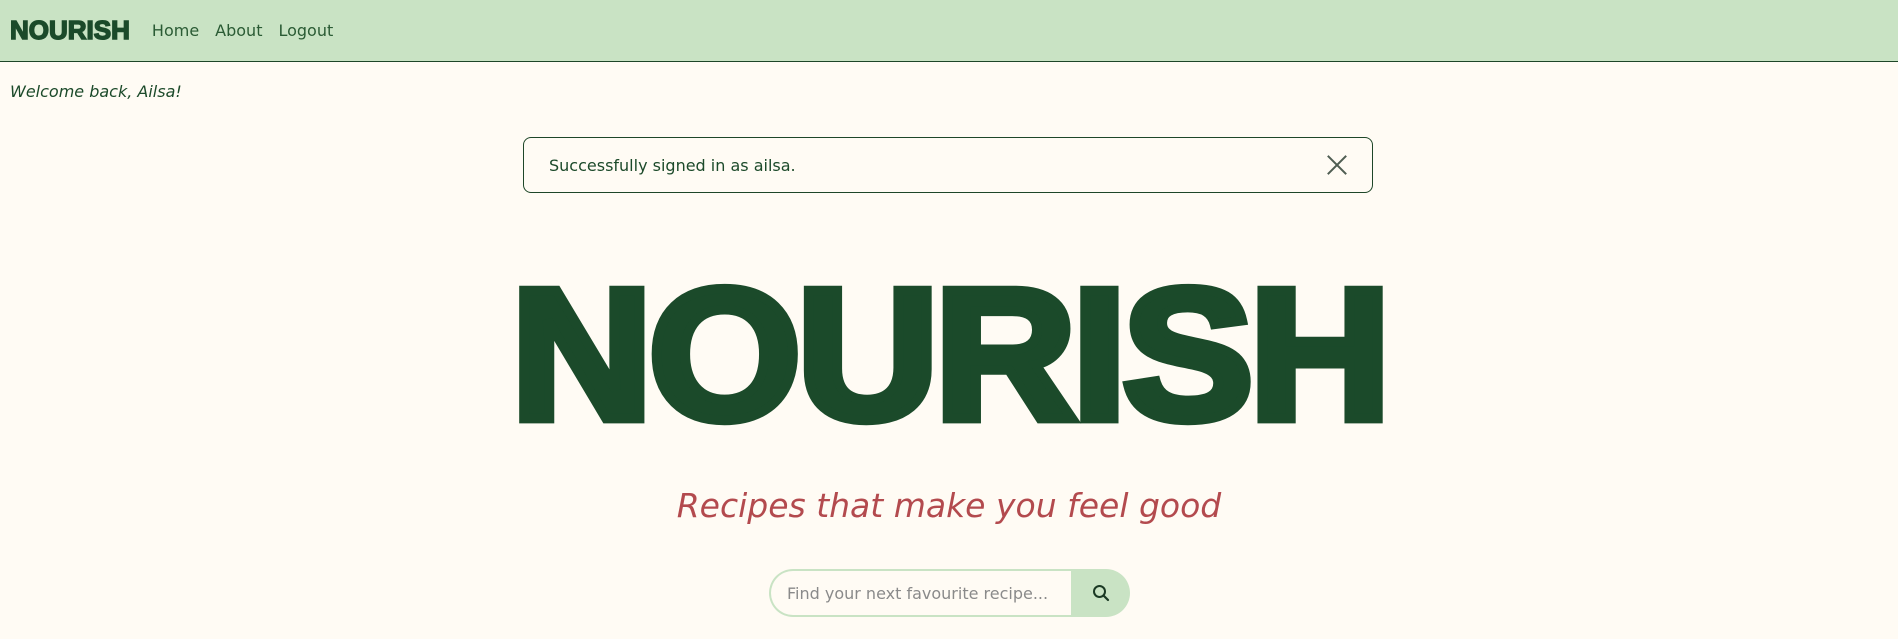  What do you see at coordinates (238, 30) in the screenshot?
I see `nav-link-about: About` at bounding box center [238, 30].